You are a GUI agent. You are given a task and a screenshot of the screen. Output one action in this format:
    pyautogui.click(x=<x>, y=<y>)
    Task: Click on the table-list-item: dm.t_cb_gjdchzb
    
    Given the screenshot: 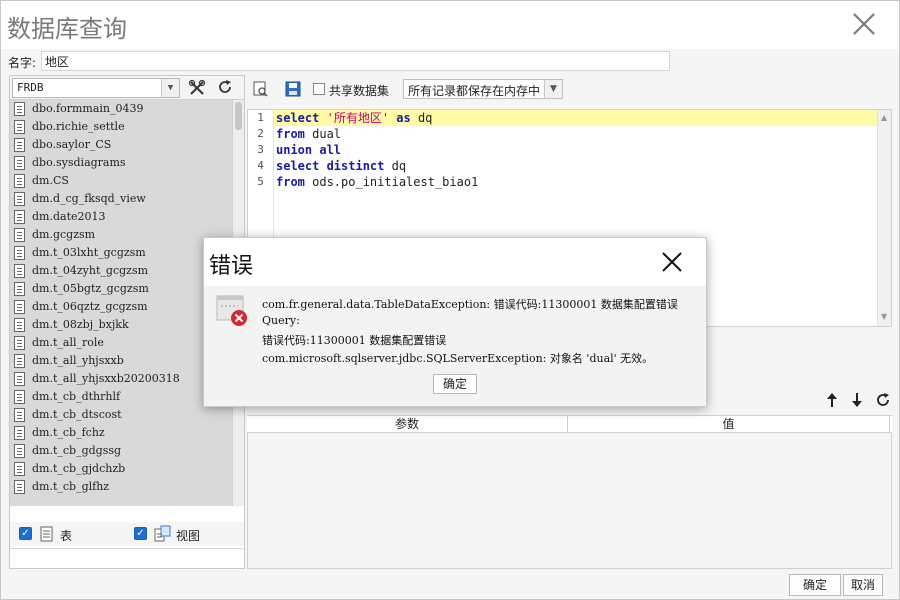 What is the action you would take?
    pyautogui.click(x=127, y=469)
    